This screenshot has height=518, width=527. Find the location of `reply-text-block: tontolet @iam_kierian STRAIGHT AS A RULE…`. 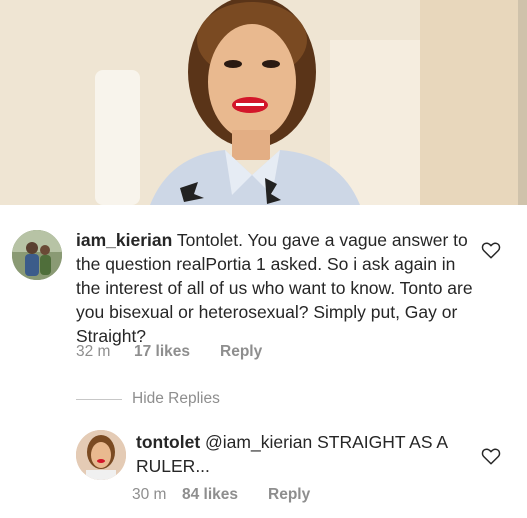

reply-text-block: tontolet @iam_kierian STRAIGHT AS A RULE… is located at coordinates (301, 454).